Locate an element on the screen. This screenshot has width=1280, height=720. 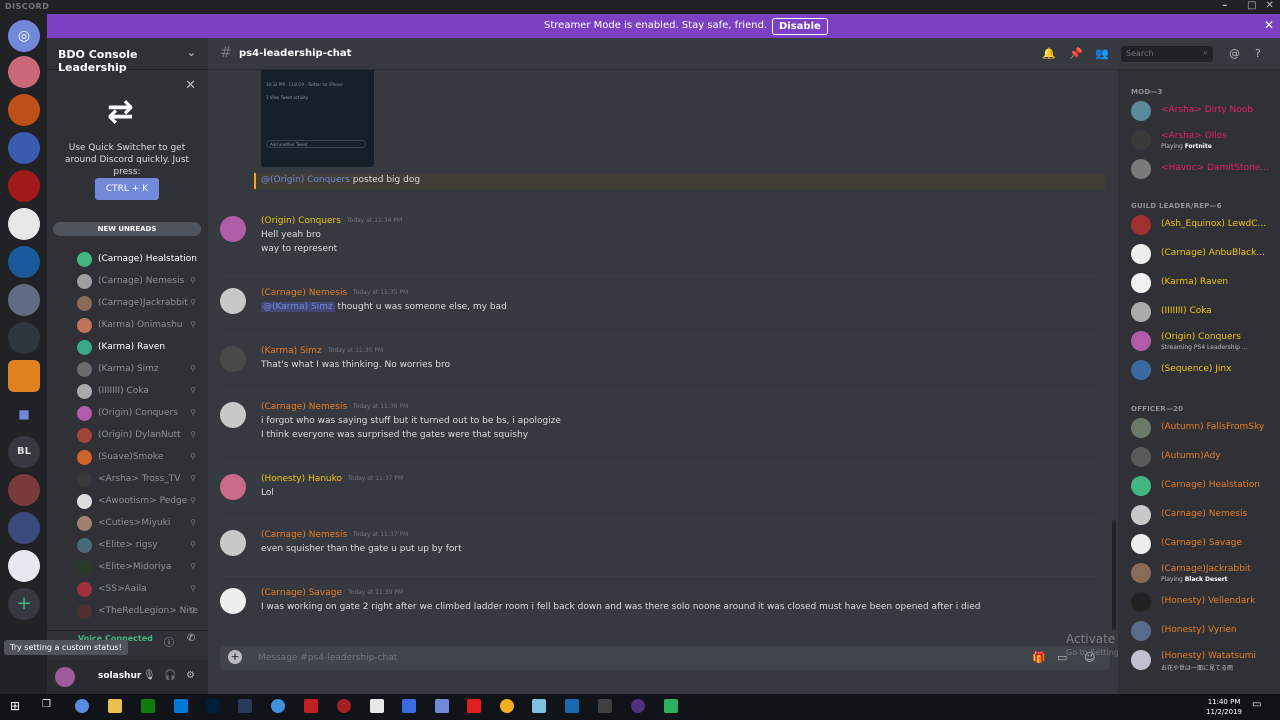
member-item: (Carnage) Nemesis is located at coordinates (1203, 516).